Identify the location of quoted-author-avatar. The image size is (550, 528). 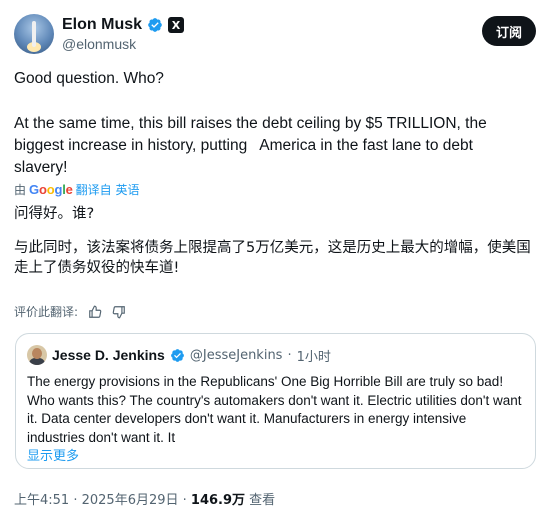
(37, 355).